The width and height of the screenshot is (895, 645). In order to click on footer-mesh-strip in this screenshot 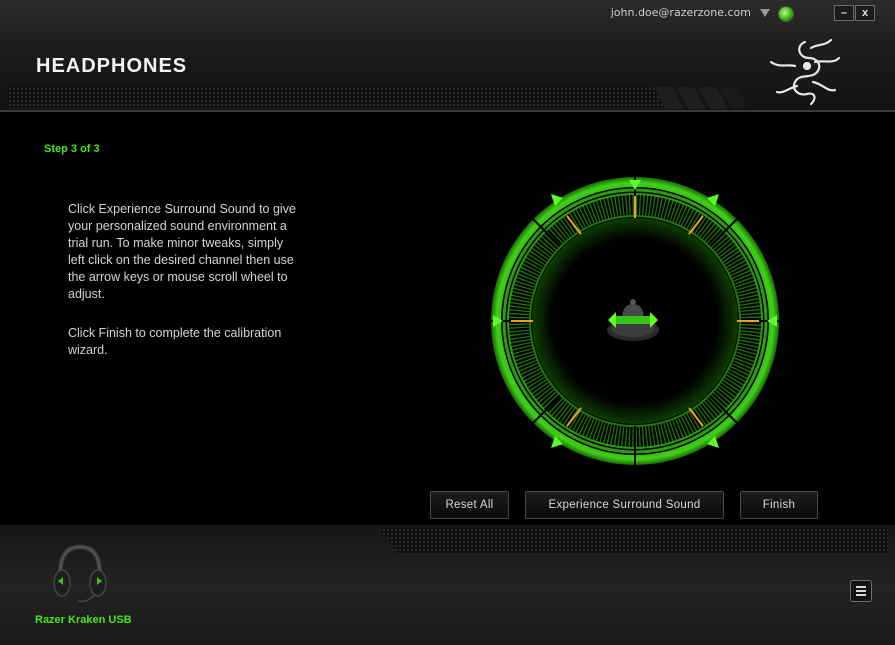, I will do `click(633, 541)`.